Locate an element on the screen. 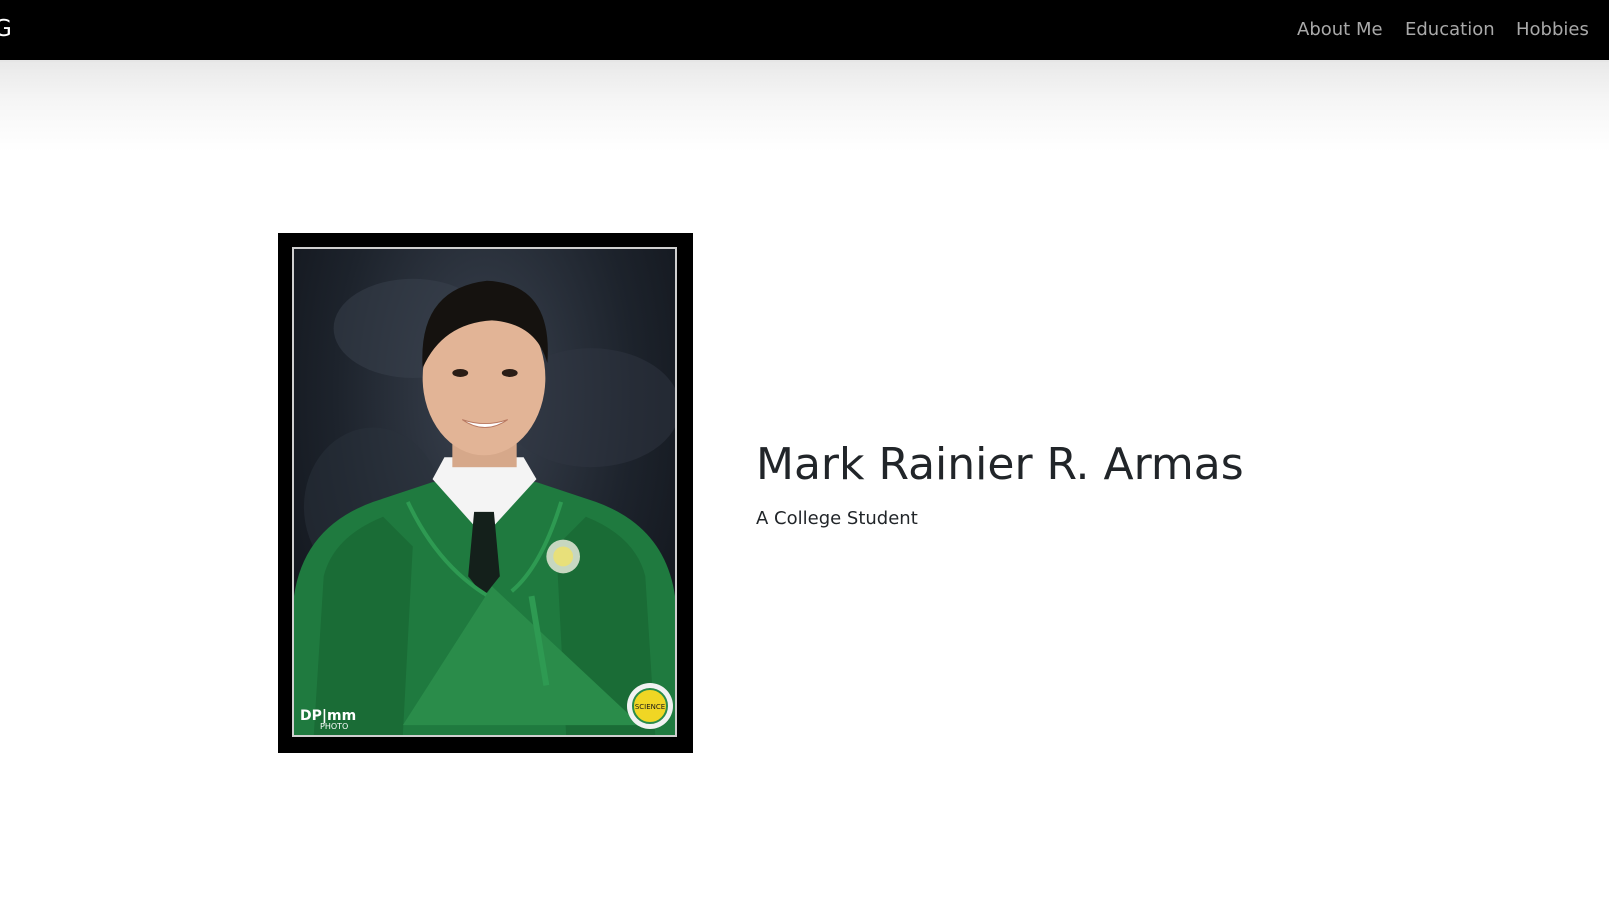 This screenshot has width=1609, height=905. navbar-brand: G is located at coordinates (6, 29).